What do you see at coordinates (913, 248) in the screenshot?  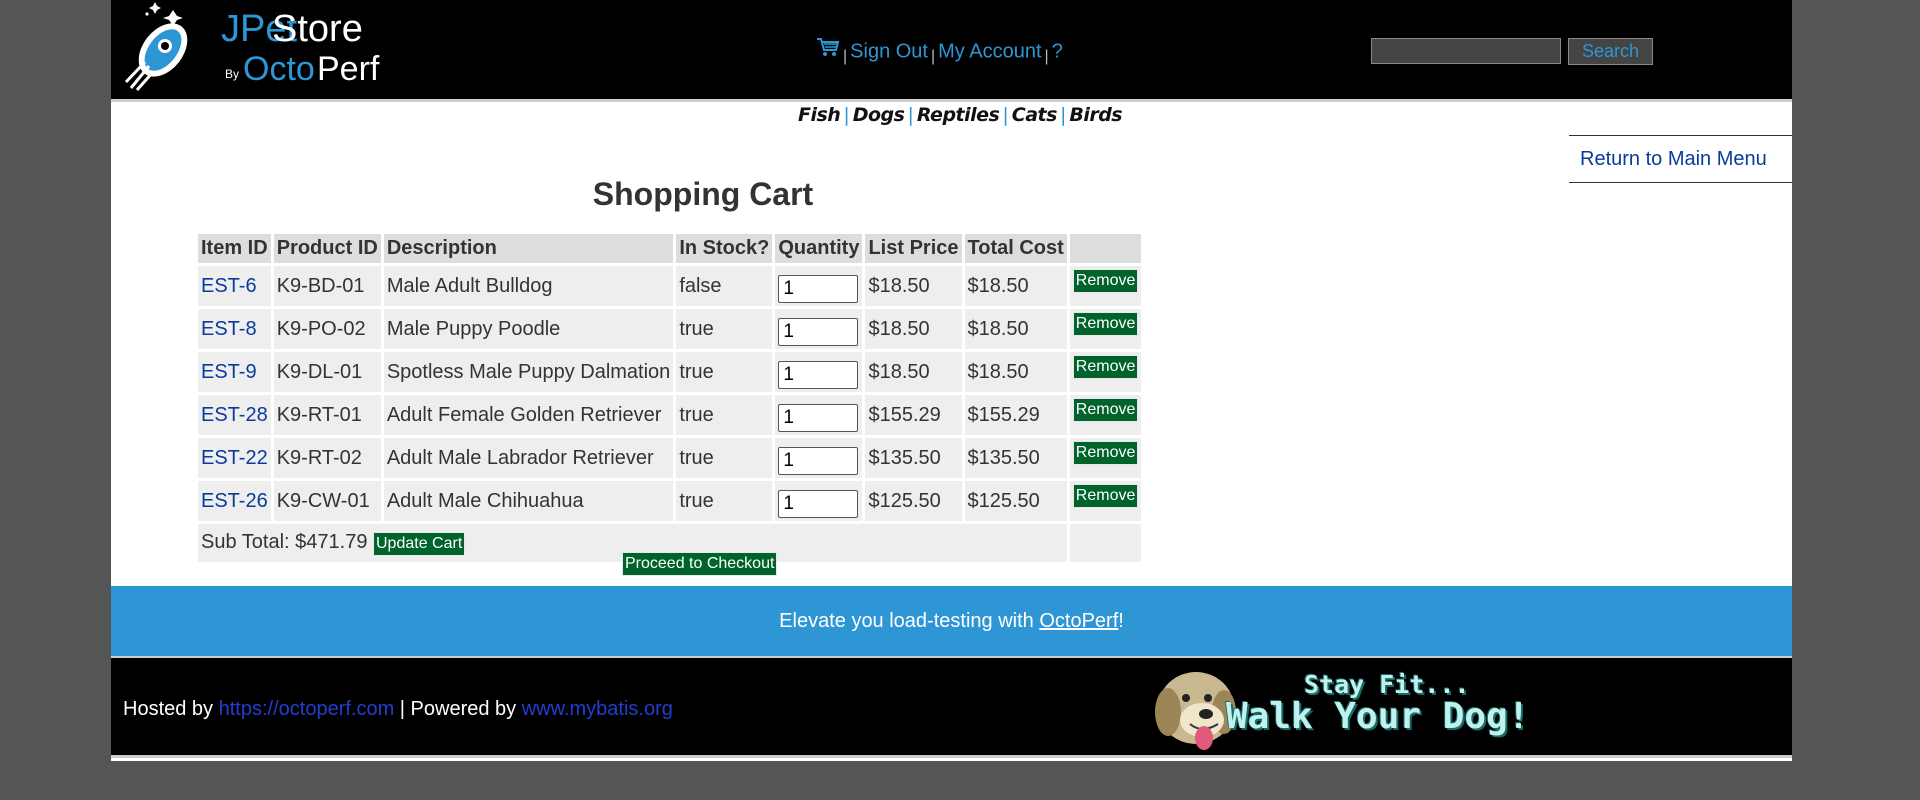 I see `column-header: List Price` at bounding box center [913, 248].